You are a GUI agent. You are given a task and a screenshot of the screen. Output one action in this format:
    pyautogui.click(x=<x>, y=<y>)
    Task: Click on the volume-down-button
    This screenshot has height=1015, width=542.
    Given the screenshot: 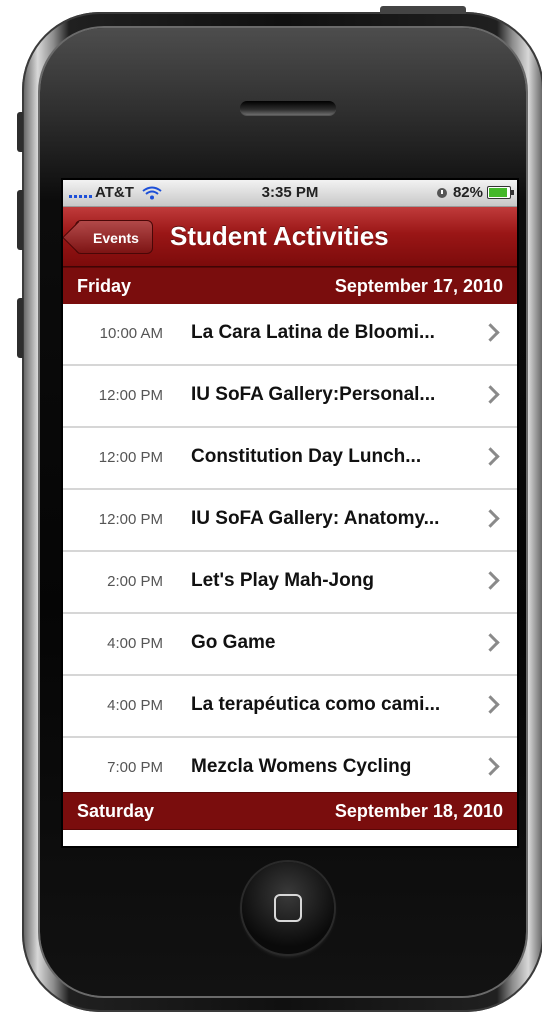 What is the action you would take?
    pyautogui.click(x=20, y=328)
    